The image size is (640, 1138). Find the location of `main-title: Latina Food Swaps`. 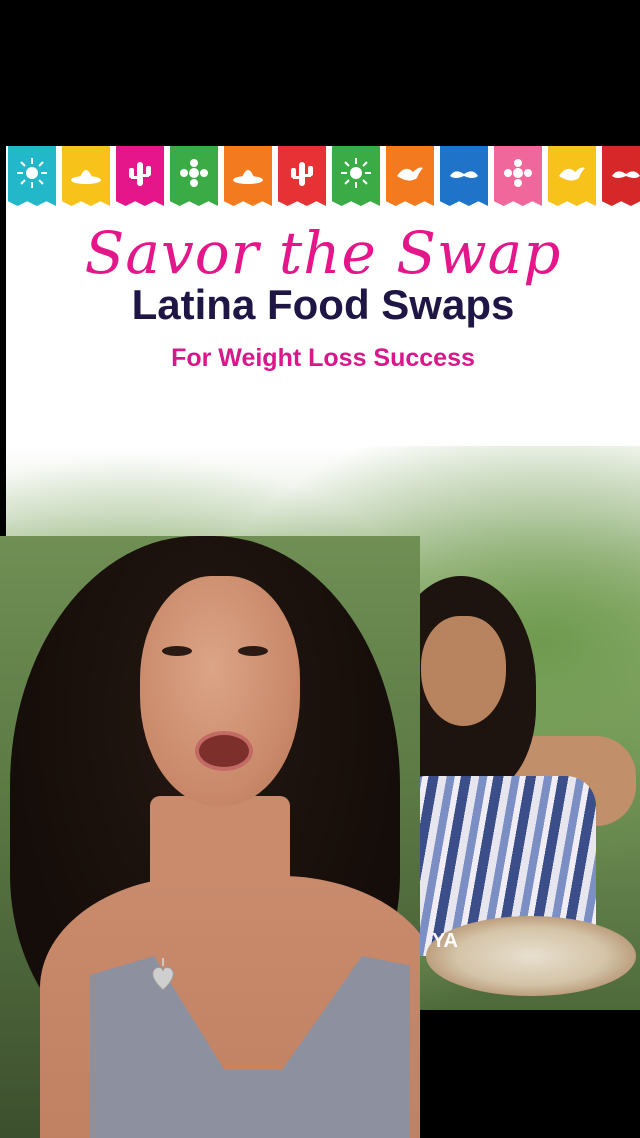

main-title: Latina Food Swaps is located at coordinates (323, 304).